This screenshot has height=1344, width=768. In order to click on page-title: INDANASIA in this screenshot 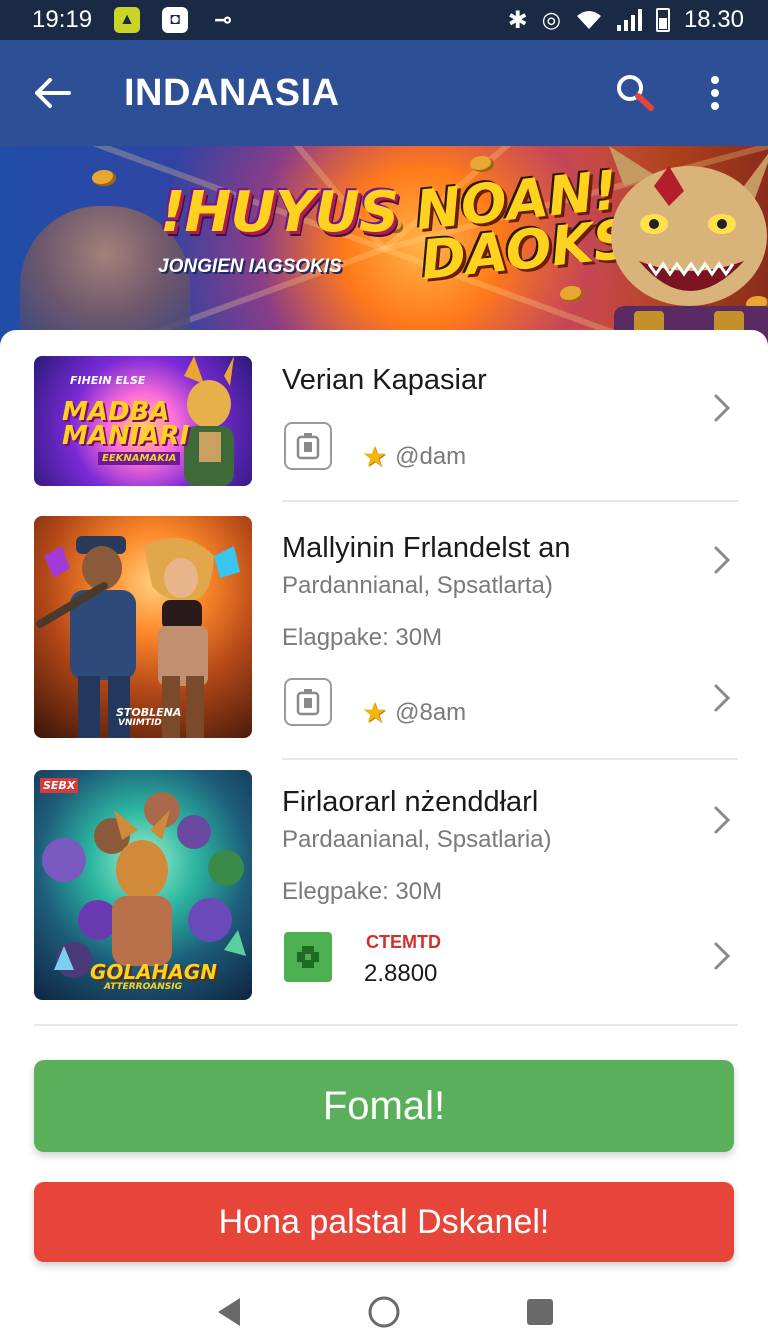, I will do `click(232, 92)`.